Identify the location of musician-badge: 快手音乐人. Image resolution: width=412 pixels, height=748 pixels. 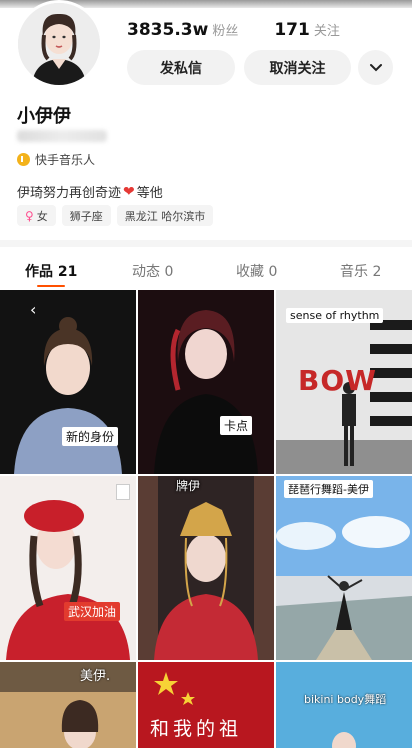
(56, 159).